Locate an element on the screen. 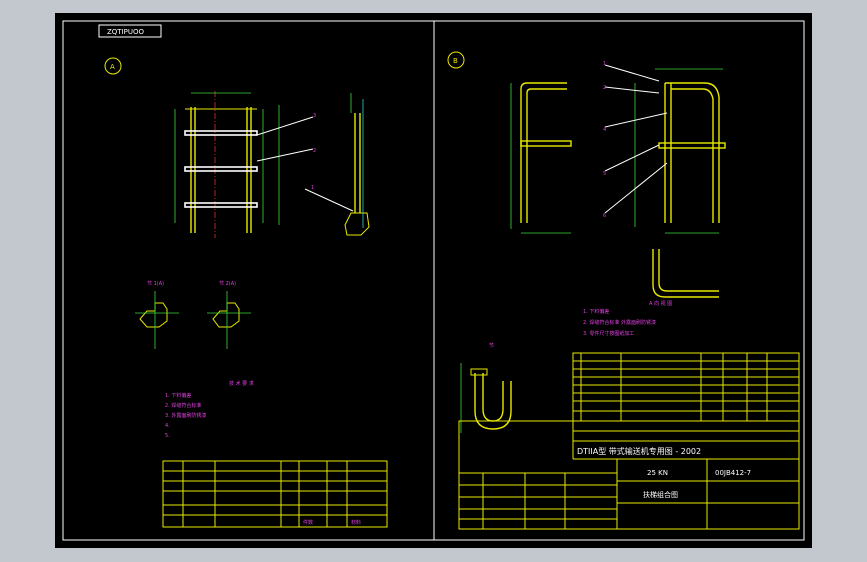 Image resolution: width=867 pixels, height=562 pixels. svg-text: A 向 视 图 is located at coordinates (660, 303).